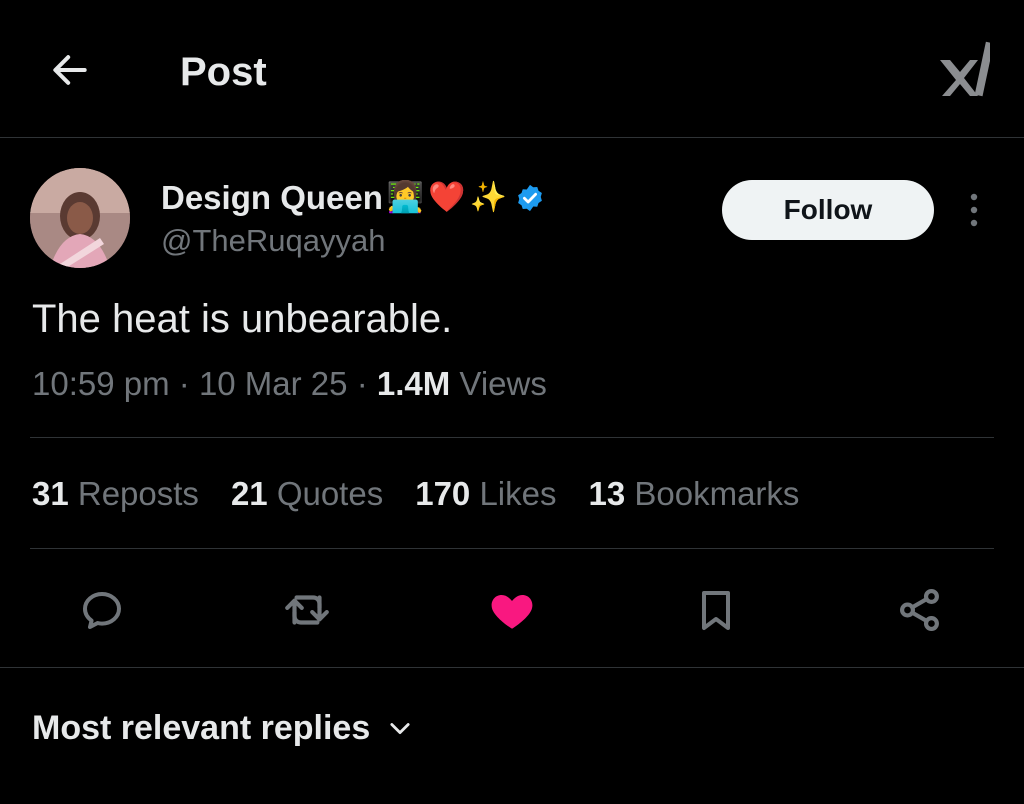  Describe the element at coordinates (447, 493) in the screenshot. I see `likes-count: 170` at that location.